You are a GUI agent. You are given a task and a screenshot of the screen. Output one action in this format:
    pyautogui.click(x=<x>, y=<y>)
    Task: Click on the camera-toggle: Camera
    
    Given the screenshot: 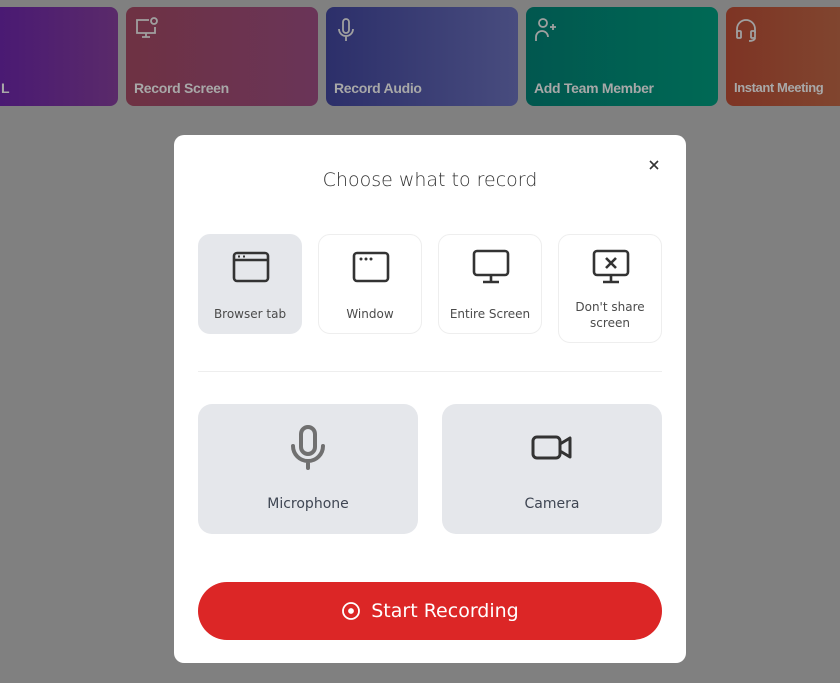 What is the action you would take?
    pyautogui.click(x=552, y=469)
    